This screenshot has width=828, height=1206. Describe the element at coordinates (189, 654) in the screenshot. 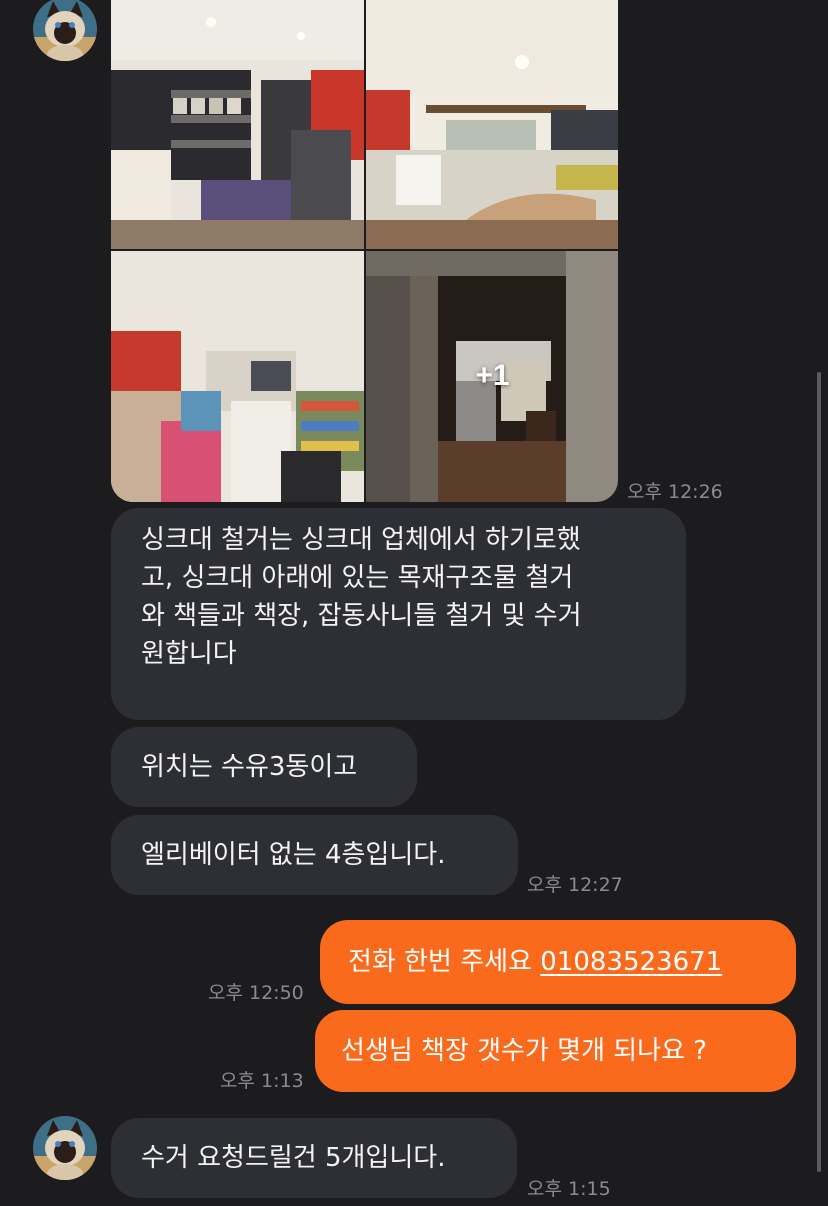

I see `message-line: 원합니다` at that location.